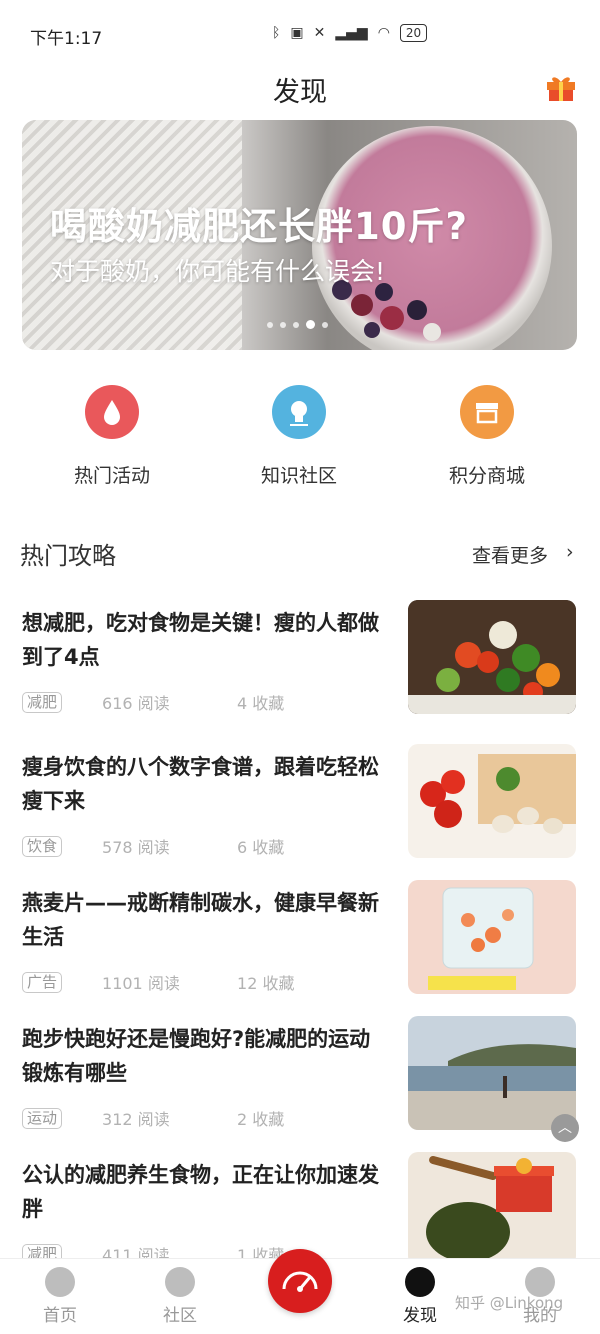  What do you see at coordinates (570, 552) in the screenshot?
I see `chevron-right-icon: ›` at bounding box center [570, 552].